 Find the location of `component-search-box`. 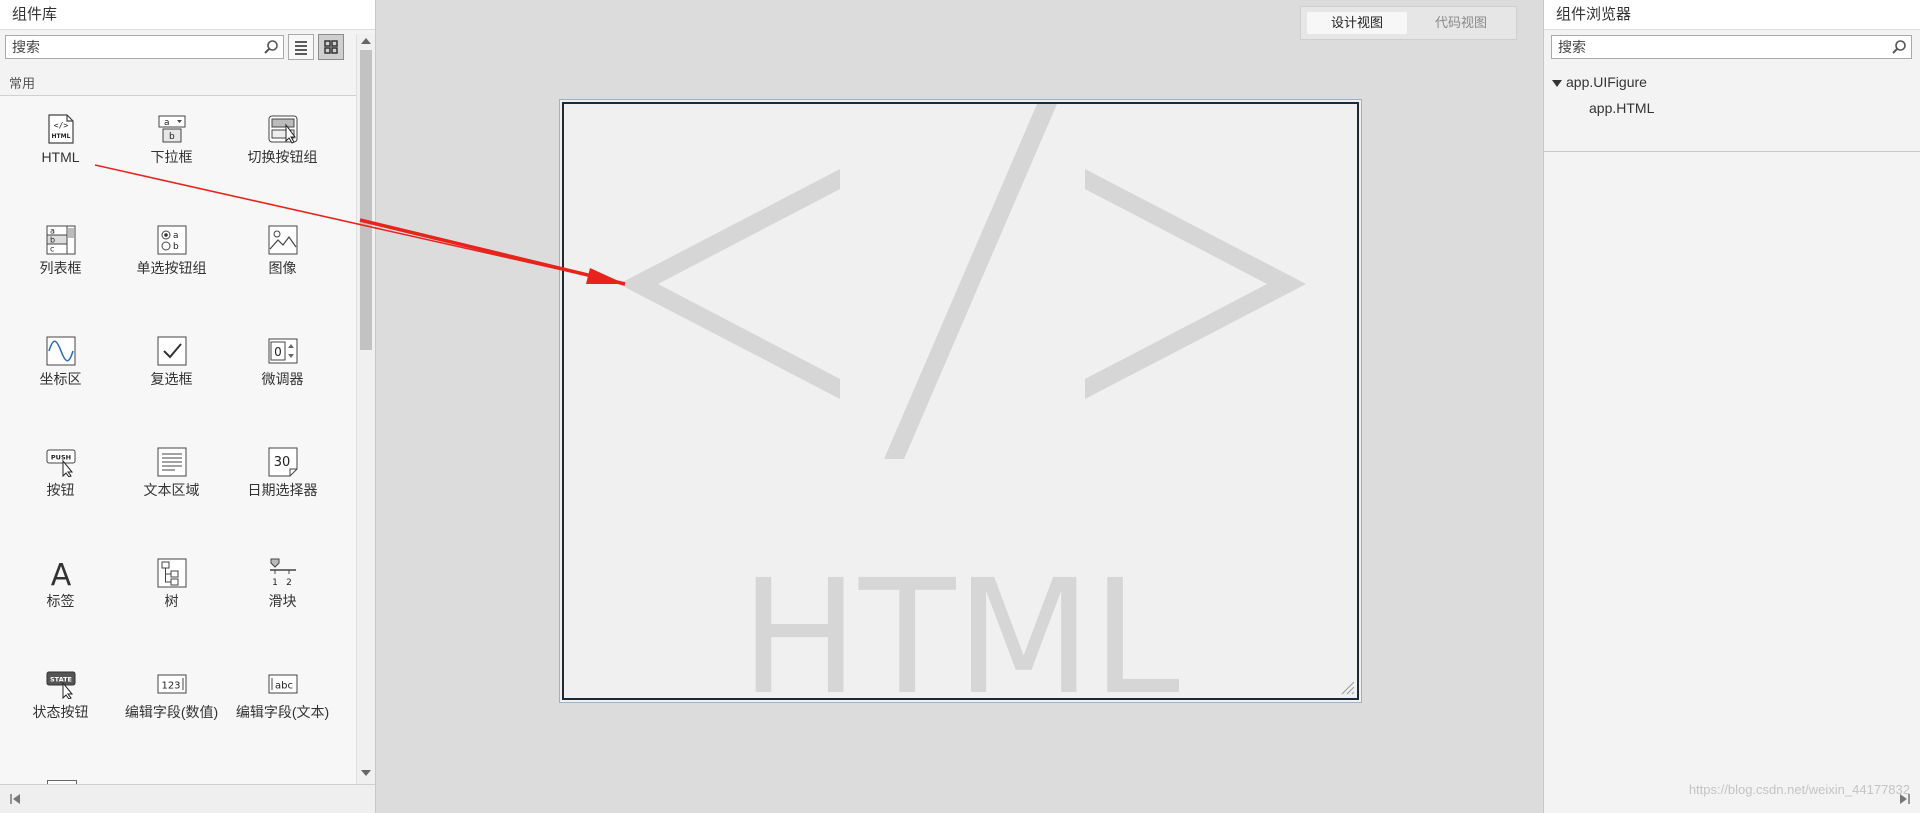

component-search-box is located at coordinates (144, 47).